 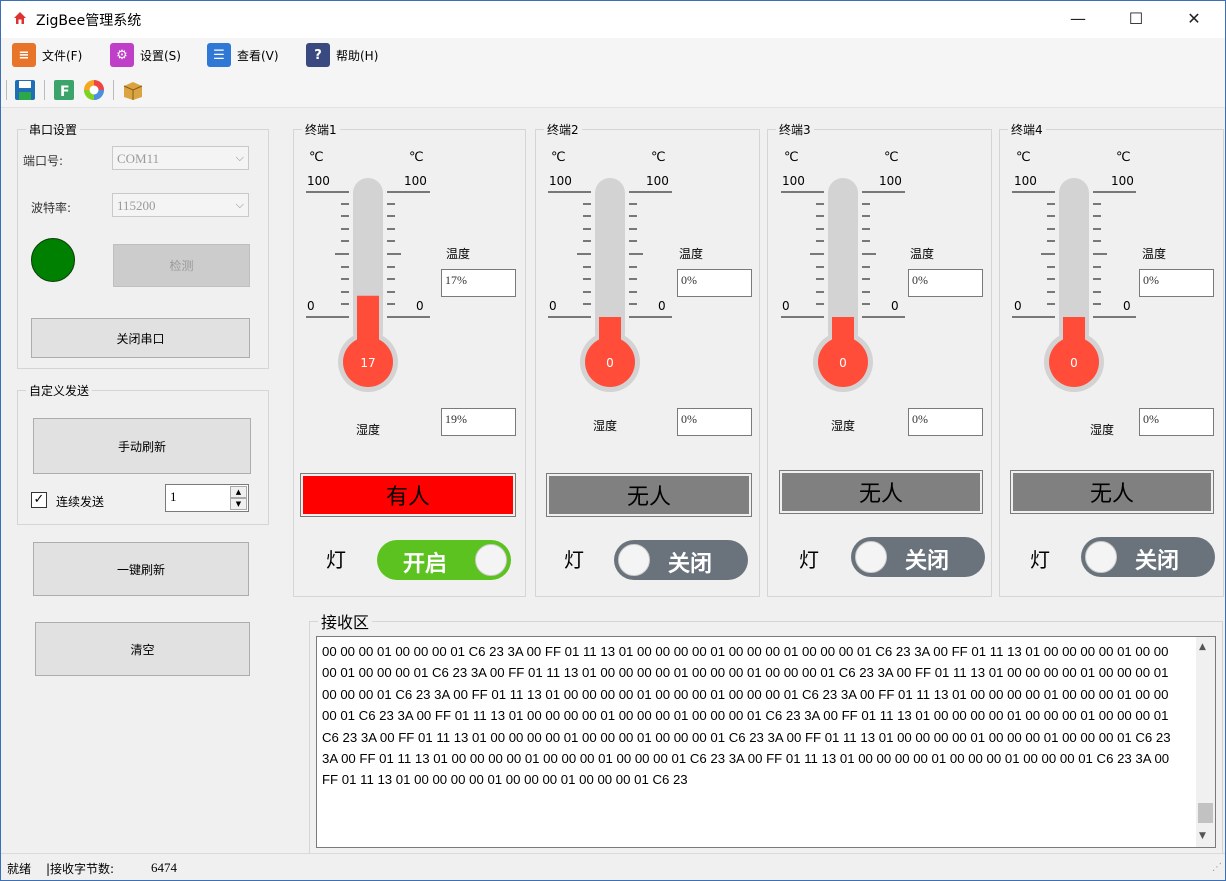 What do you see at coordinates (1136, 19) in the screenshot?
I see `maximize-button: ☐` at bounding box center [1136, 19].